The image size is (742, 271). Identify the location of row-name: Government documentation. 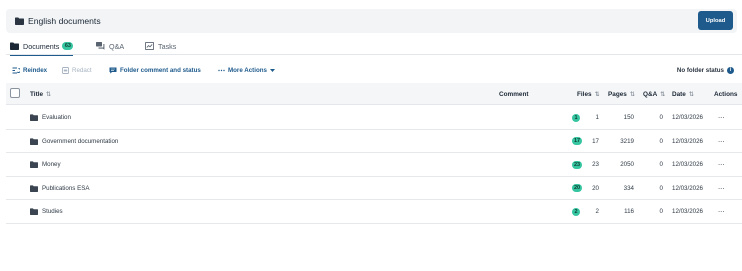
(80, 141).